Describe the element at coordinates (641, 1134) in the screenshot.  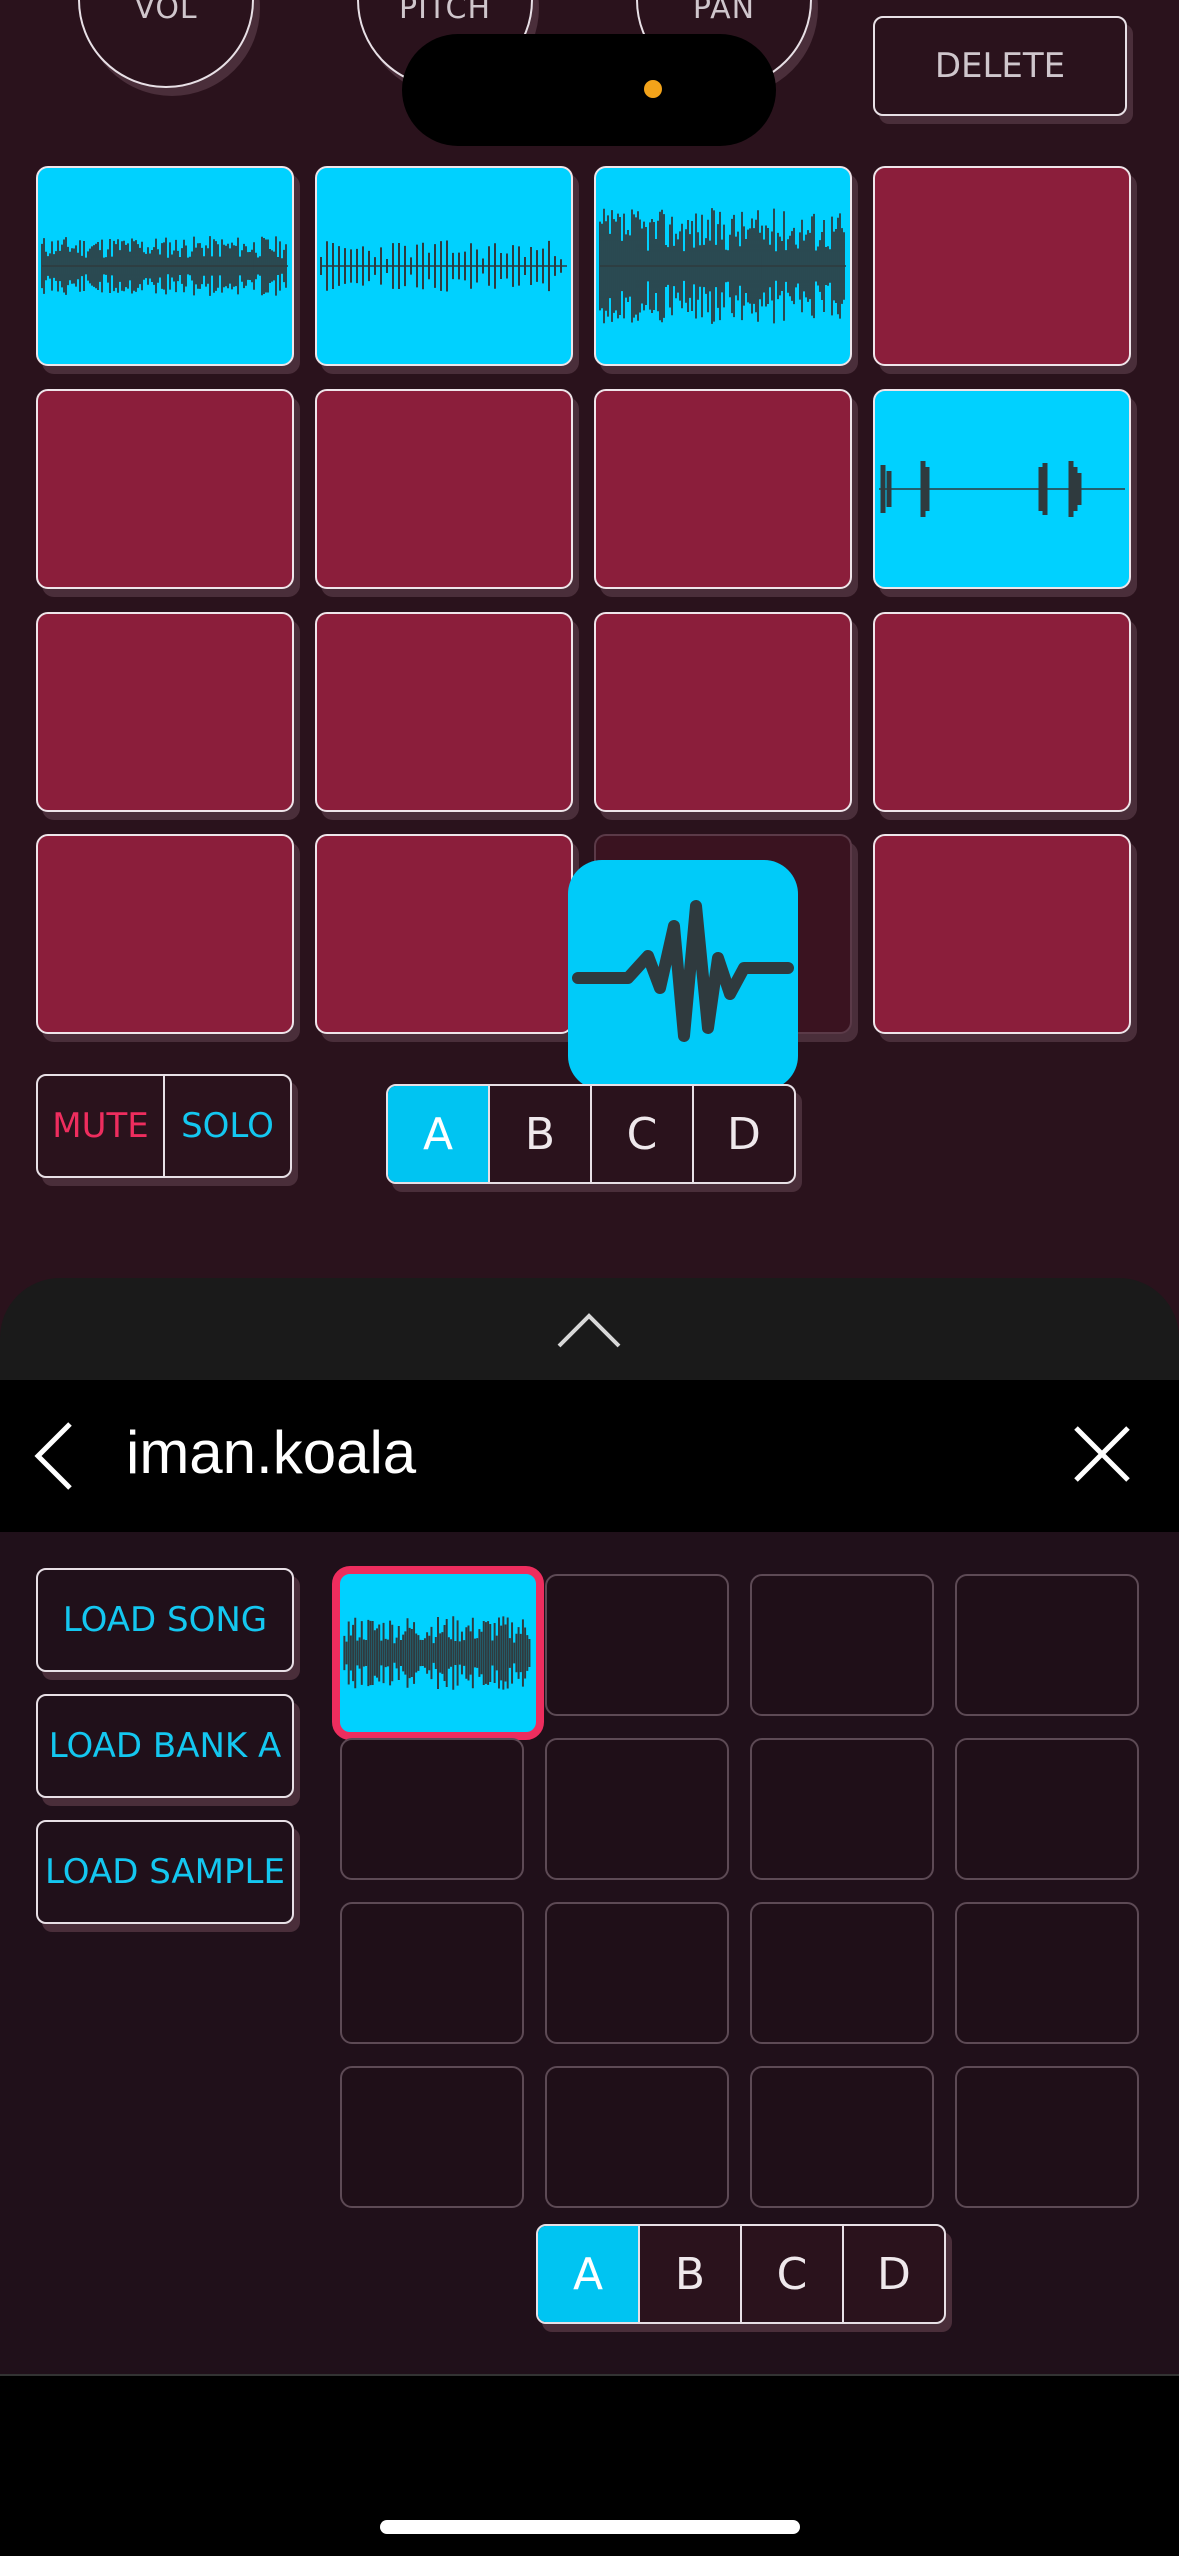
I see `bank-button-c: C` at that location.